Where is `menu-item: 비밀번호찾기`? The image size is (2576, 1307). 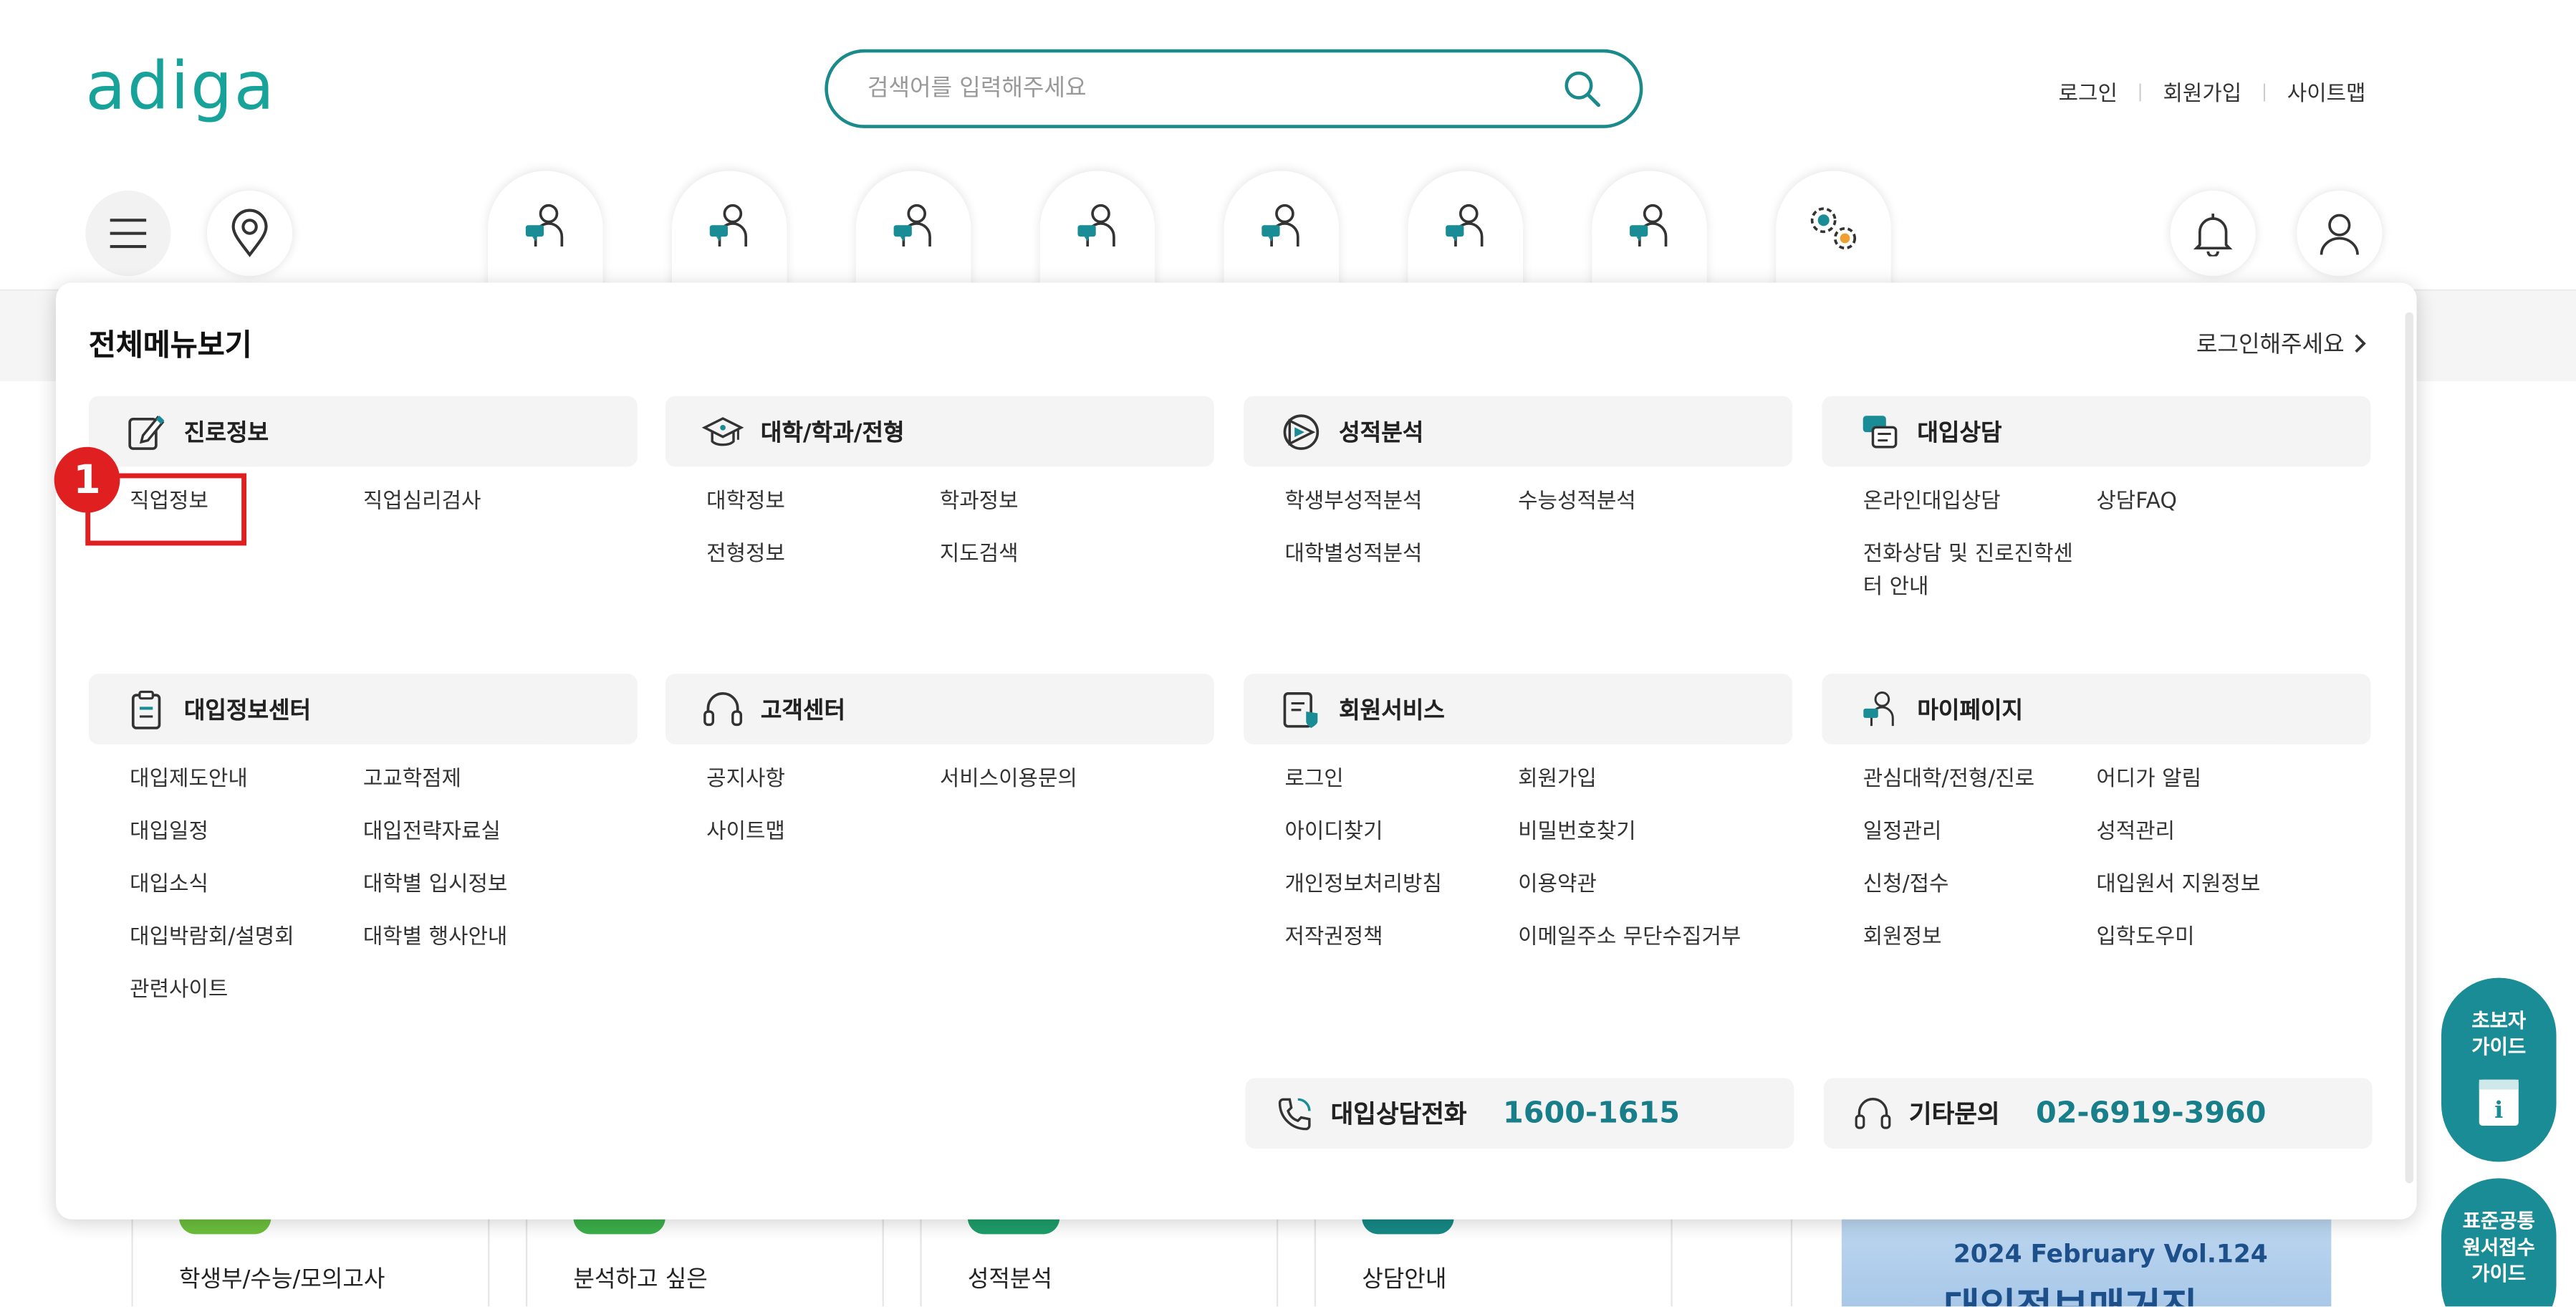
menu-item: 비밀번호찾기 is located at coordinates (1657, 834).